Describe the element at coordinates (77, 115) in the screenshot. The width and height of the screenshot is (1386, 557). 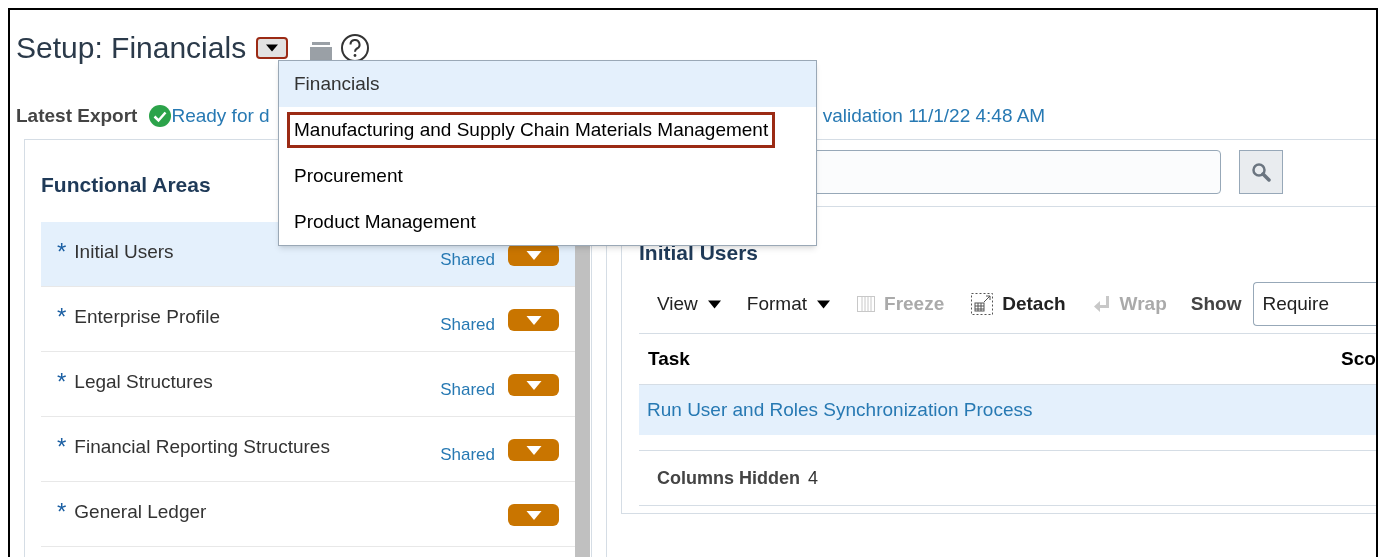
I see `export-label: Latest Export` at that location.